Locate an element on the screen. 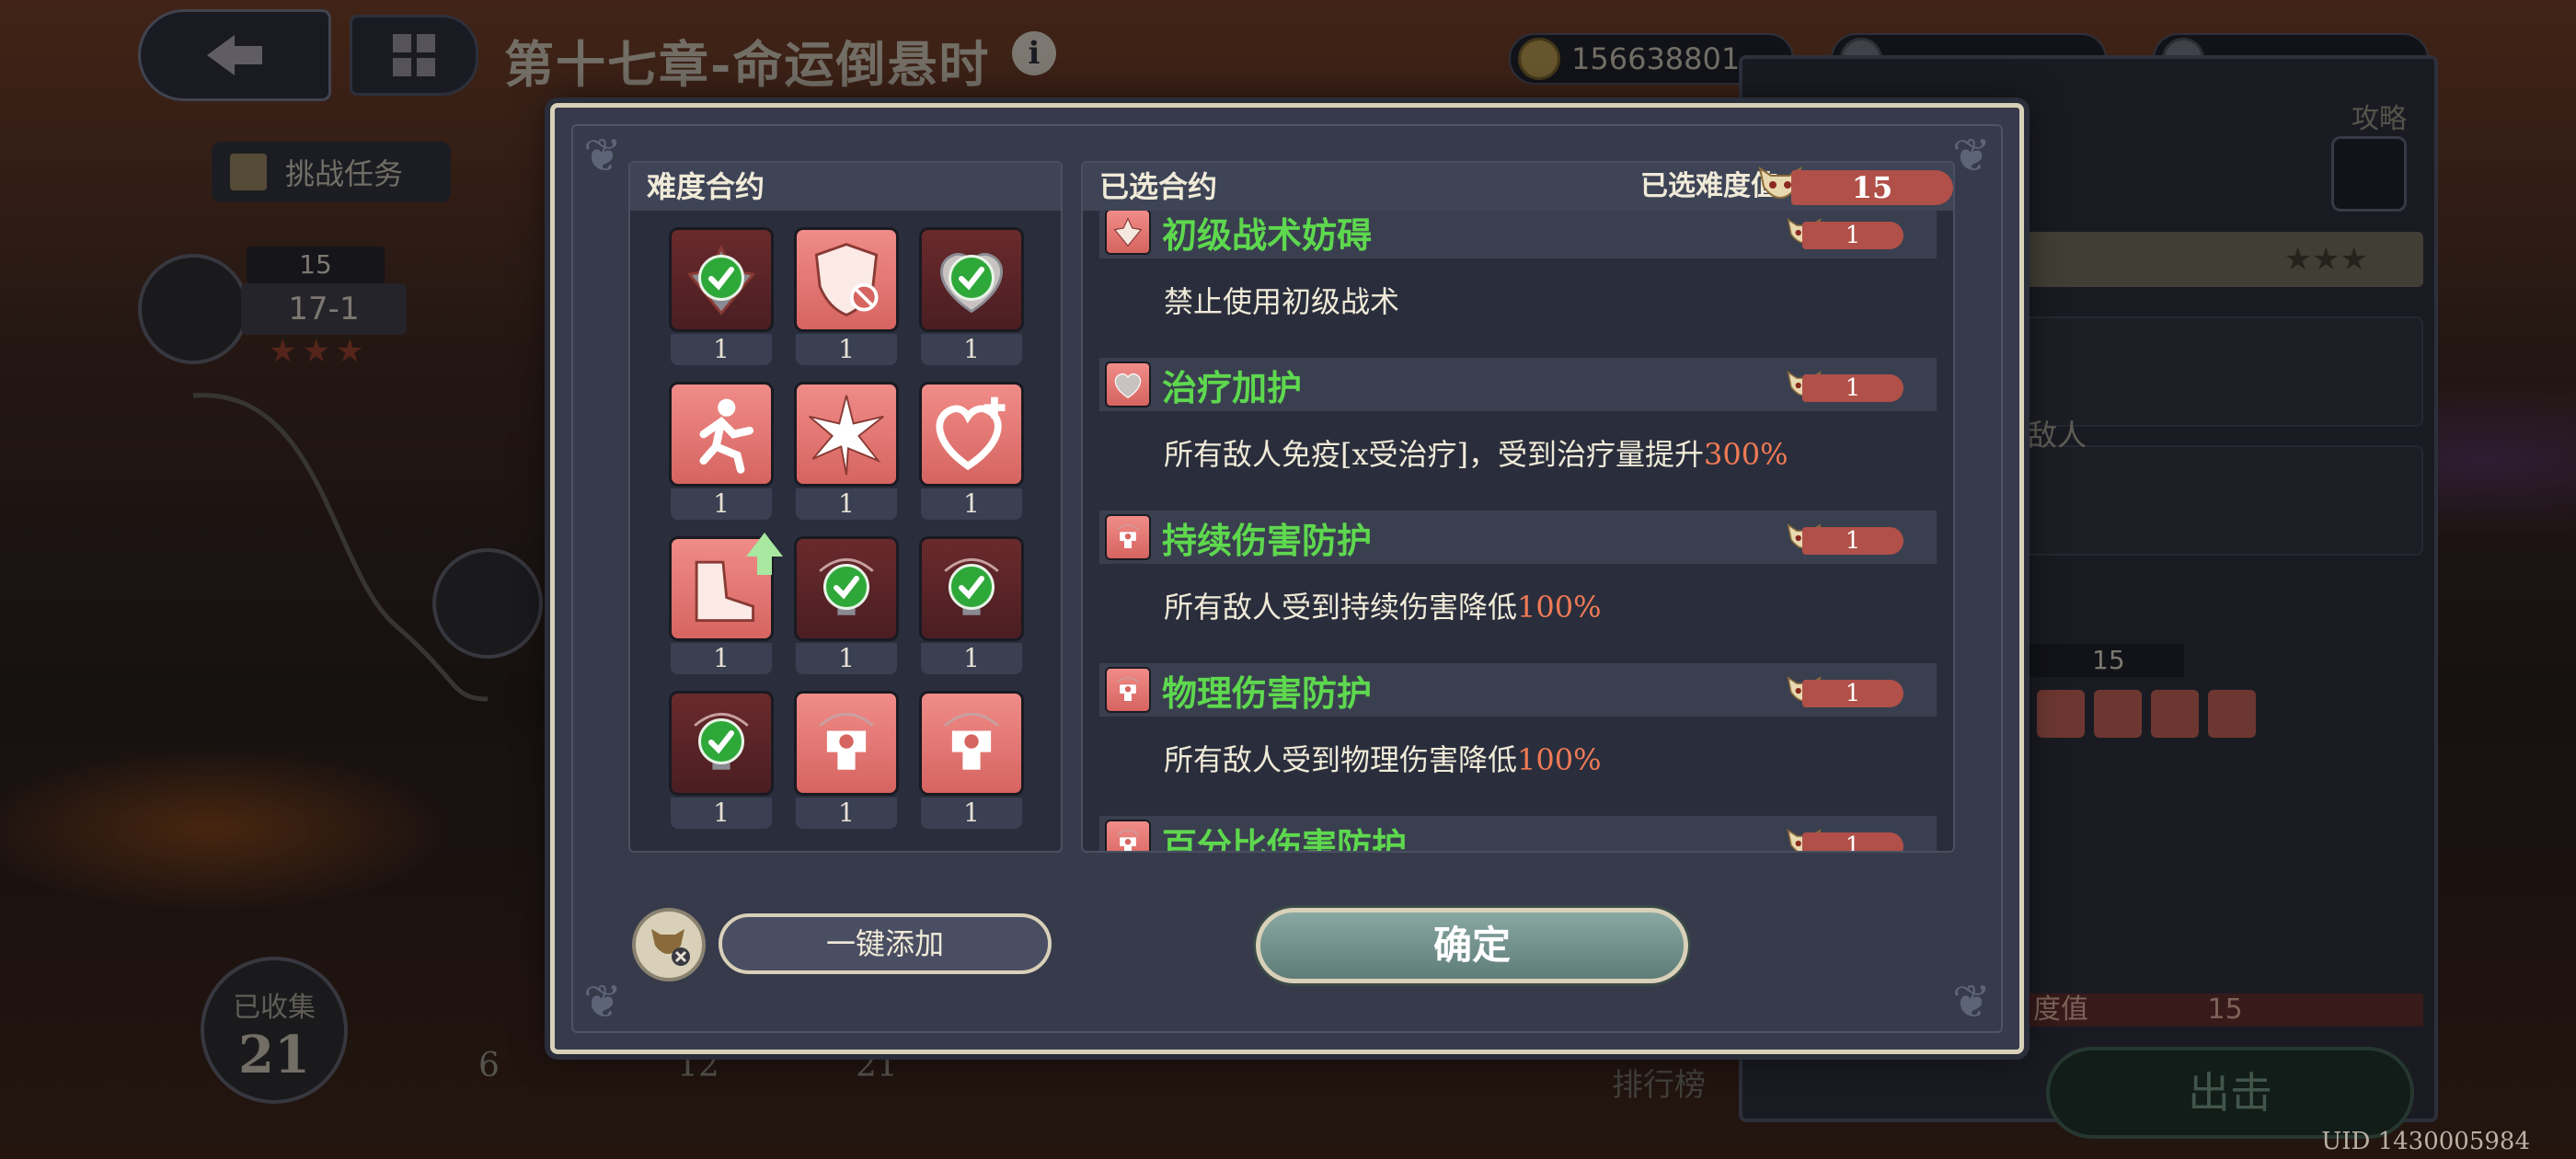  contract-description: 所有敌人受到物理伤害降低100% is located at coordinates (1383, 758).